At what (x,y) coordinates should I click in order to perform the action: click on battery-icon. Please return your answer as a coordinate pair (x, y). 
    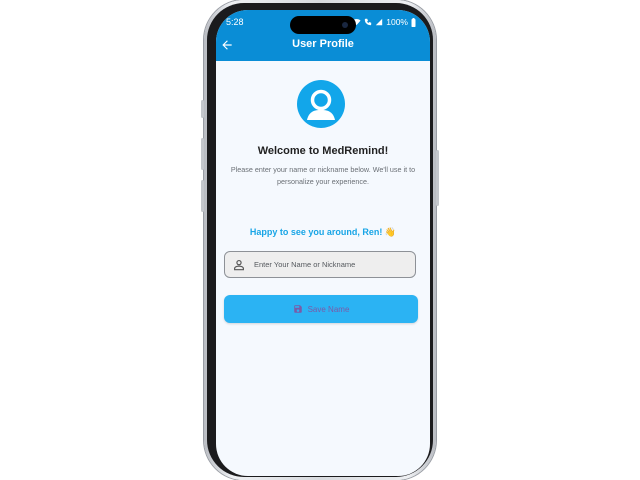
    Looking at the image, I should click on (413, 22).